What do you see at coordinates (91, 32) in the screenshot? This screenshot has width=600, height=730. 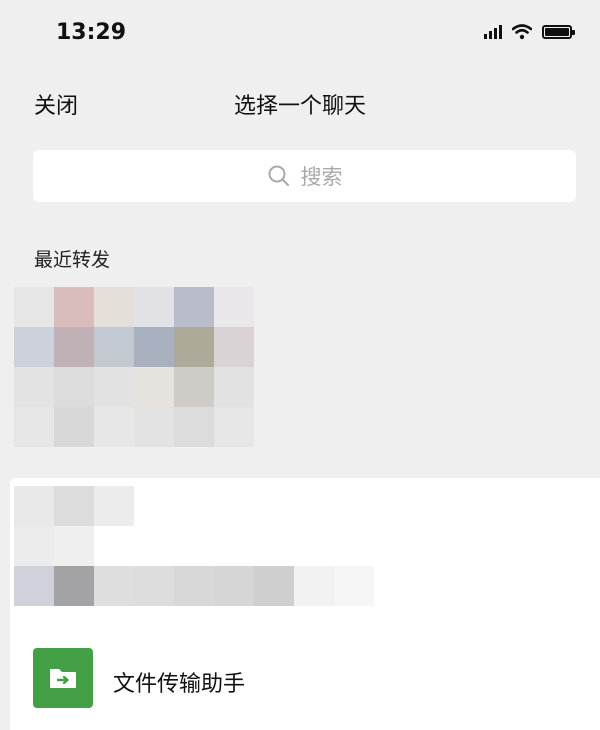 I see `status-time: 13:29` at bounding box center [91, 32].